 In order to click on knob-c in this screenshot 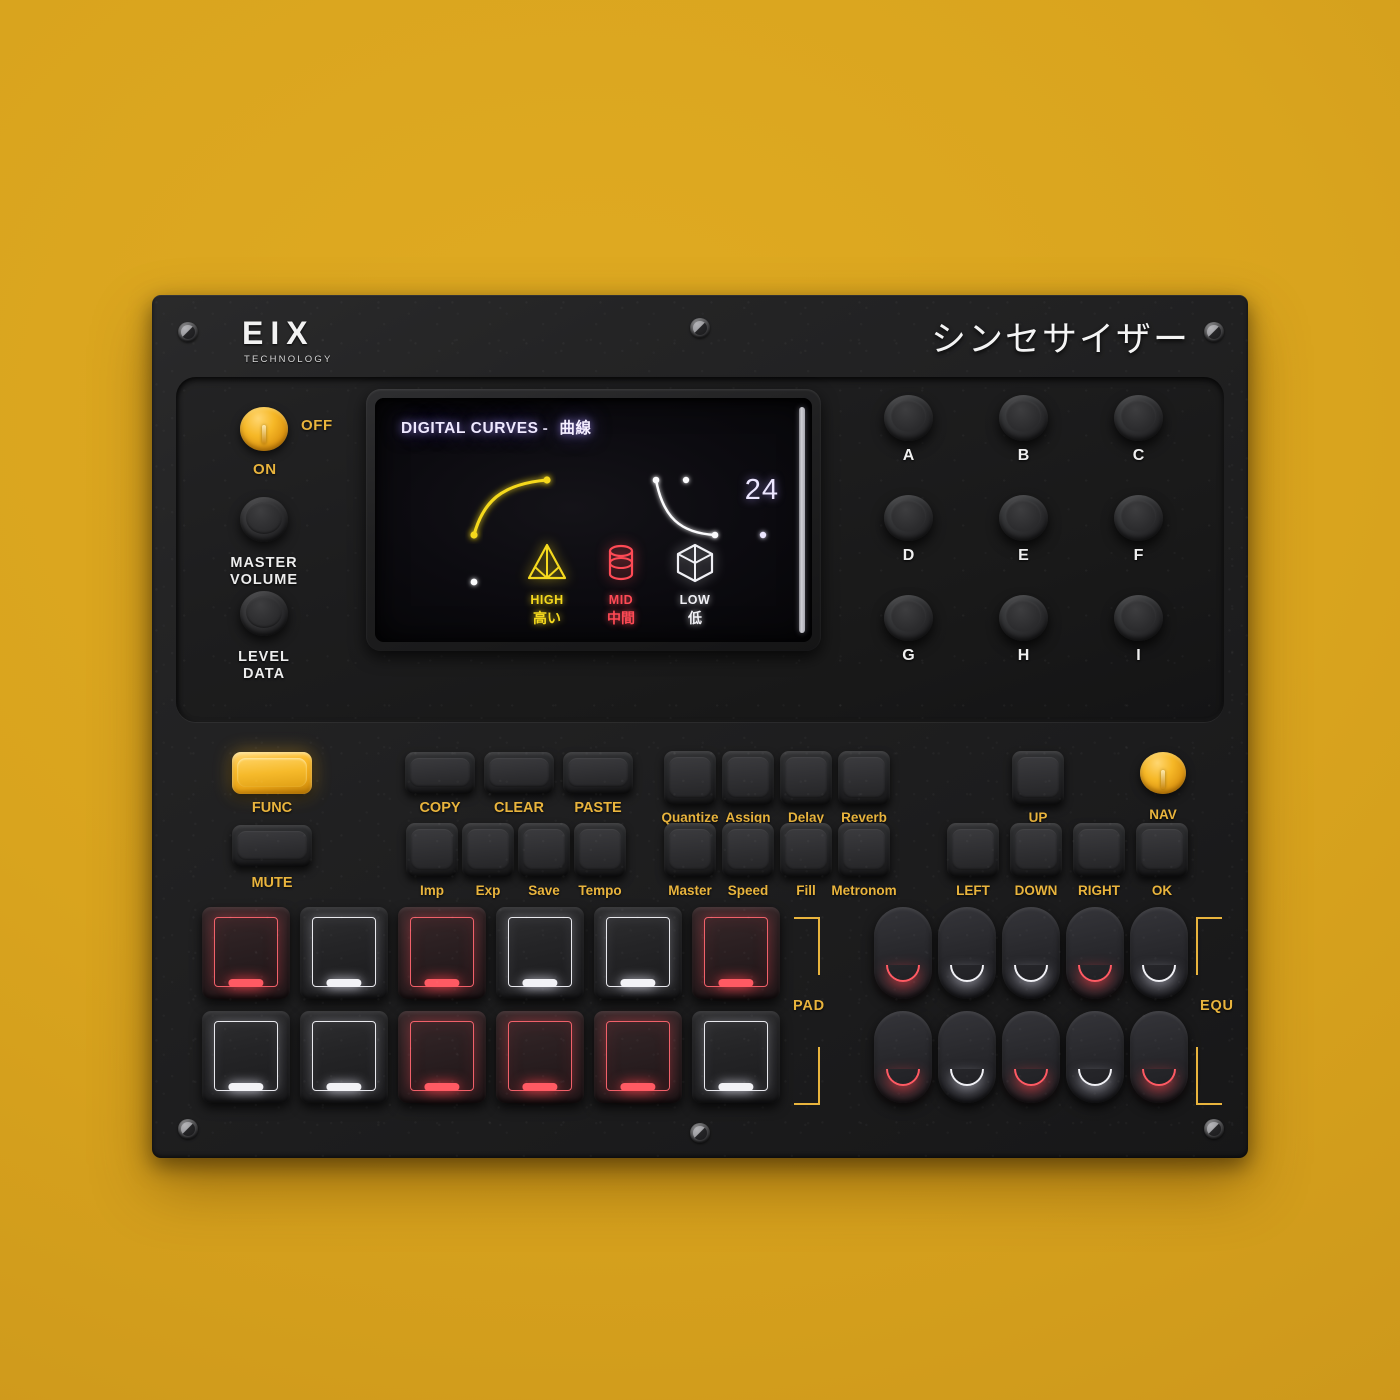, I will do `click(1138, 418)`.